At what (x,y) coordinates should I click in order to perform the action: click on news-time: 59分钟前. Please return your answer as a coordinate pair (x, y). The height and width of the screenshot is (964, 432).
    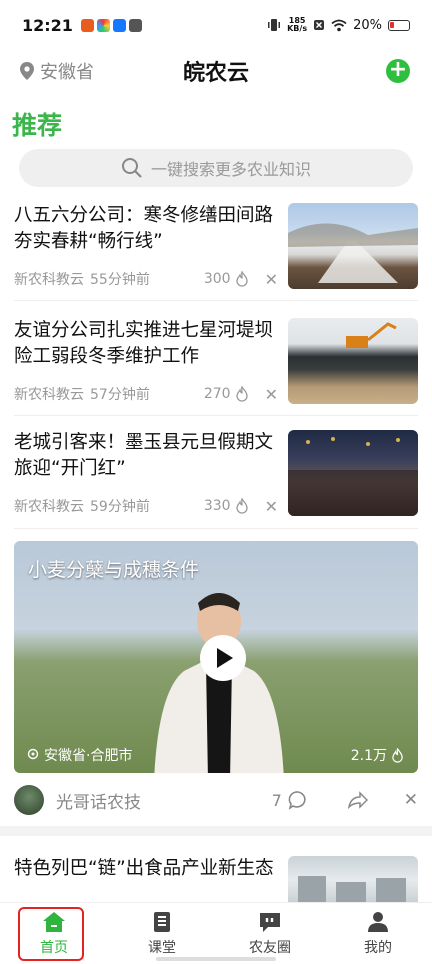
    Looking at the image, I should click on (120, 507).